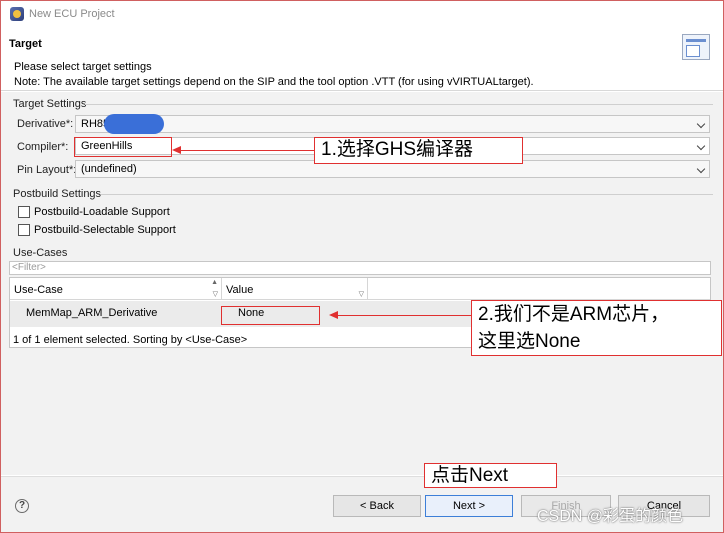 The image size is (724, 533). What do you see at coordinates (404, 315) in the screenshot?
I see `value-arrow-line` at bounding box center [404, 315].